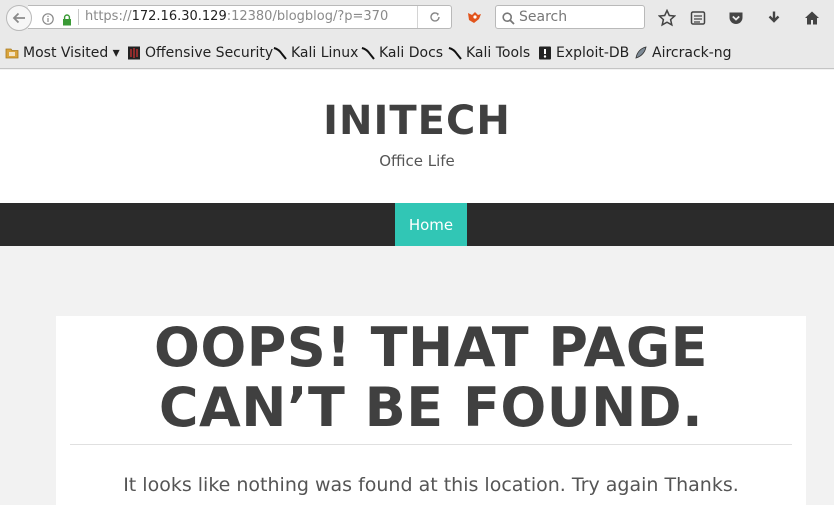  I want to click on bookmark-aircrack-ng: Aircrack-ng, so click(683, 53).